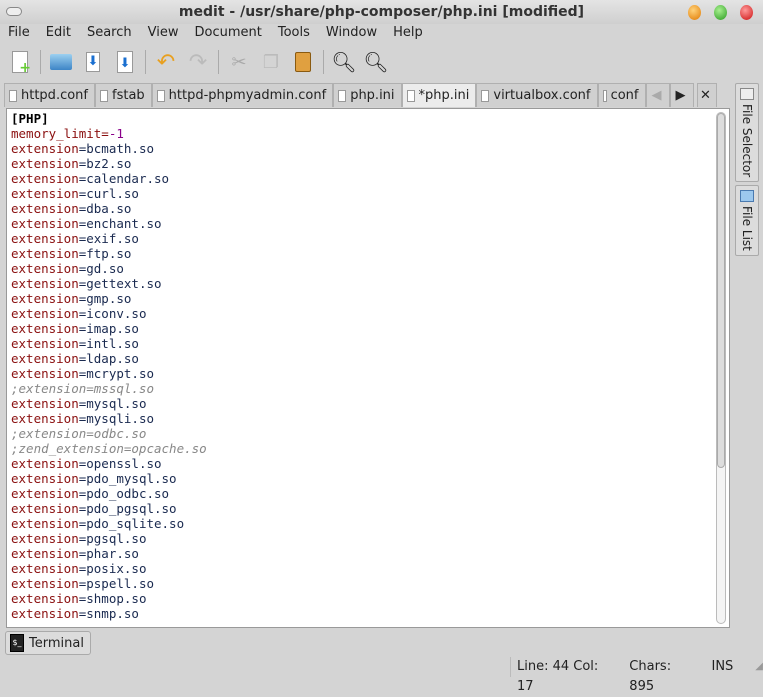  I want to click on tab-php-ini-modified: *php.ini, so click(439, 95).